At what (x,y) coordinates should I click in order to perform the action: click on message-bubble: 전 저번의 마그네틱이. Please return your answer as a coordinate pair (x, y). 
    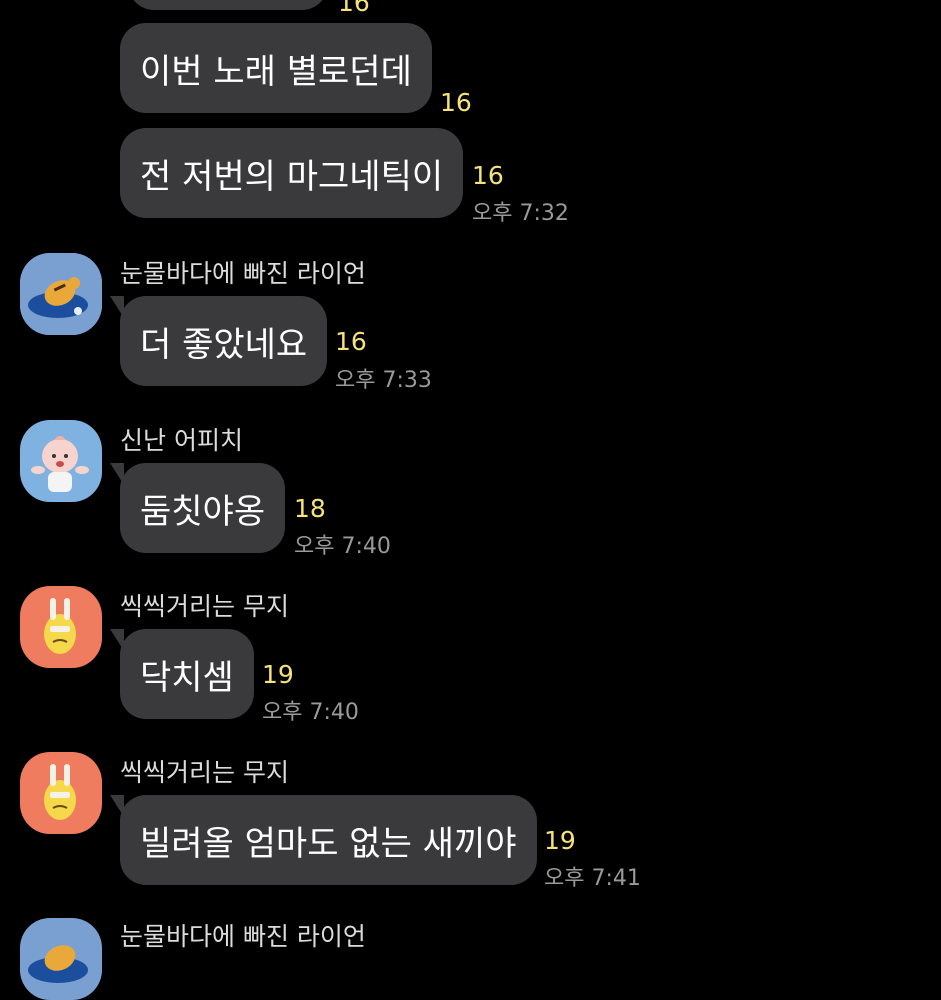
    Looking at the image, I should click on (292, 173).